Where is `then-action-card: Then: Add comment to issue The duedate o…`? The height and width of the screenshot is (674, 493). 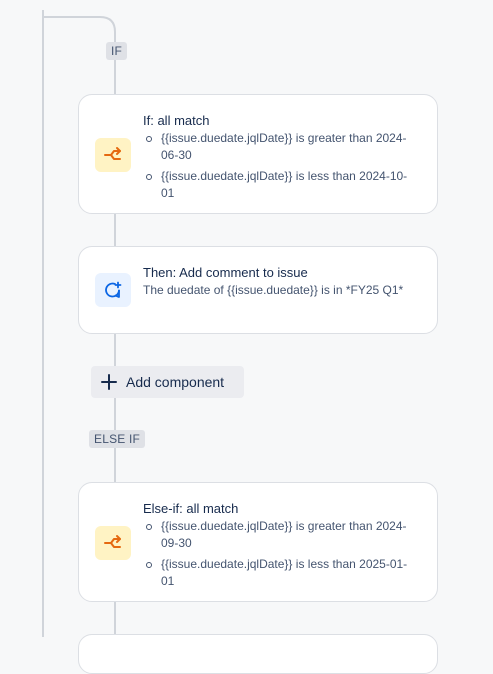
then-action-card: Then: Add comment to issue The duedate o… is located at coordinates (258, 290).